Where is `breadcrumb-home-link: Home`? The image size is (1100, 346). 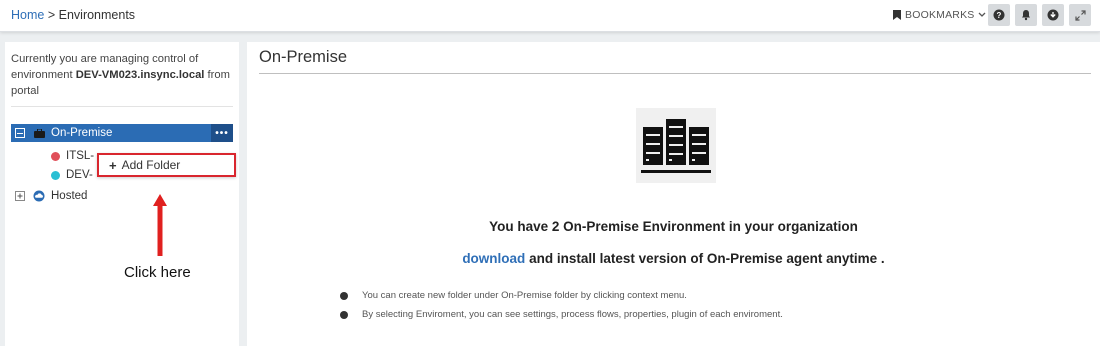 breadcrumb-home-link: Home is located at coordinates (27, 15).